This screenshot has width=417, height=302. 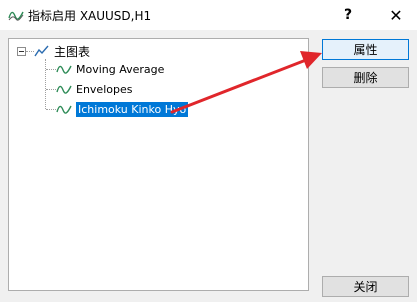 I want to click on tree-item-label: Envelopes, so click(x=104, y=89).